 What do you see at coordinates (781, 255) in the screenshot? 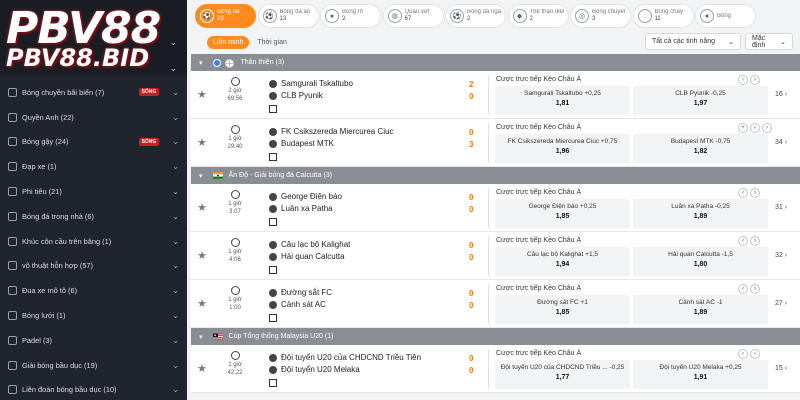
I see `more-markets-link: 32 ›` at bounding box center [781, 255].